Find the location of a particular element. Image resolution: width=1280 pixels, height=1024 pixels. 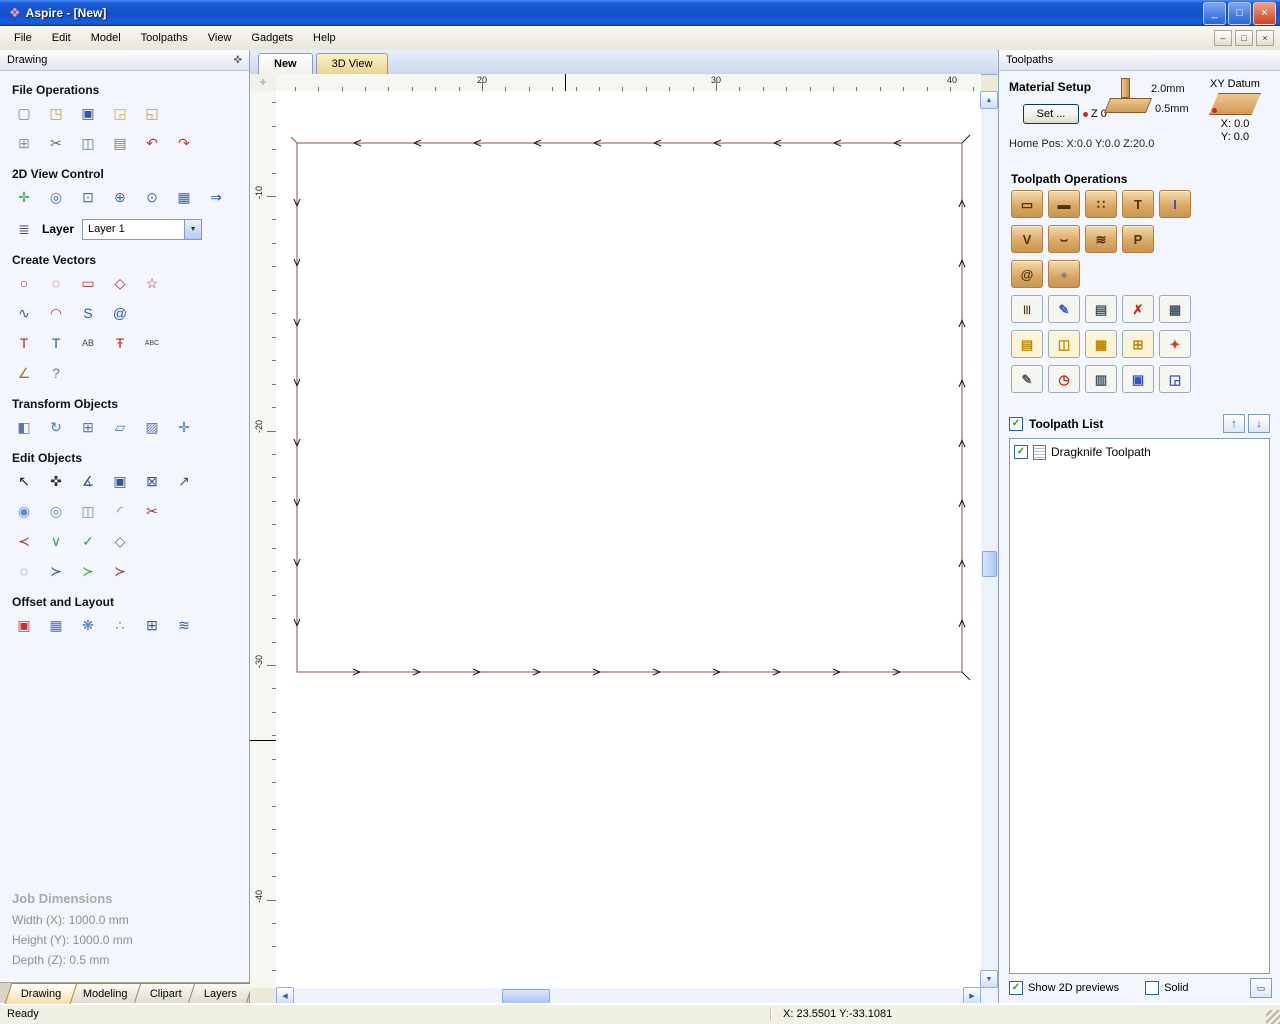

undo-icon: ↶ is located at coordinates (152, 143).